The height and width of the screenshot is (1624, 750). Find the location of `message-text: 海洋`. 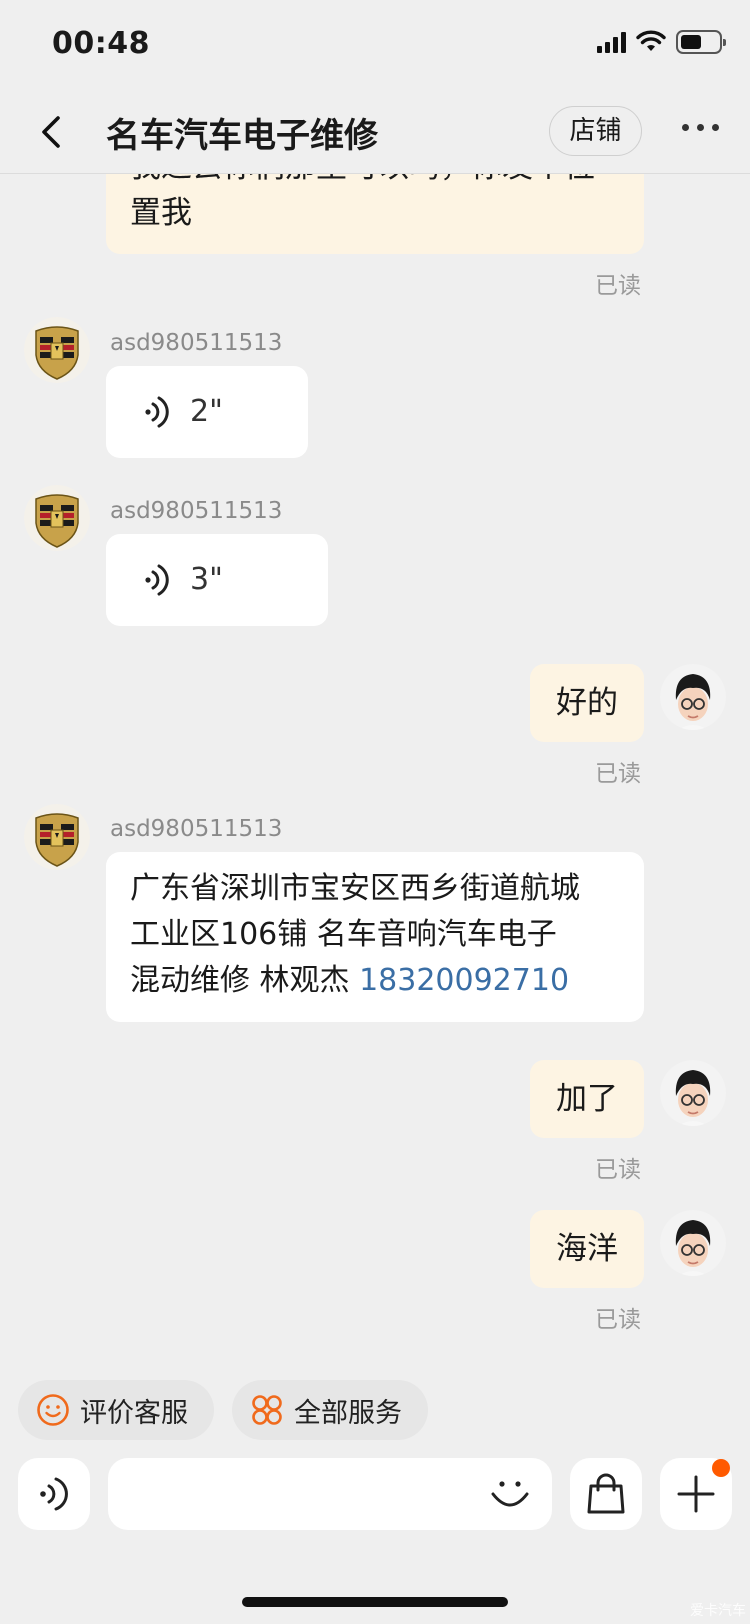

message-text: 海洋 is located at coordinates (587, 1249).